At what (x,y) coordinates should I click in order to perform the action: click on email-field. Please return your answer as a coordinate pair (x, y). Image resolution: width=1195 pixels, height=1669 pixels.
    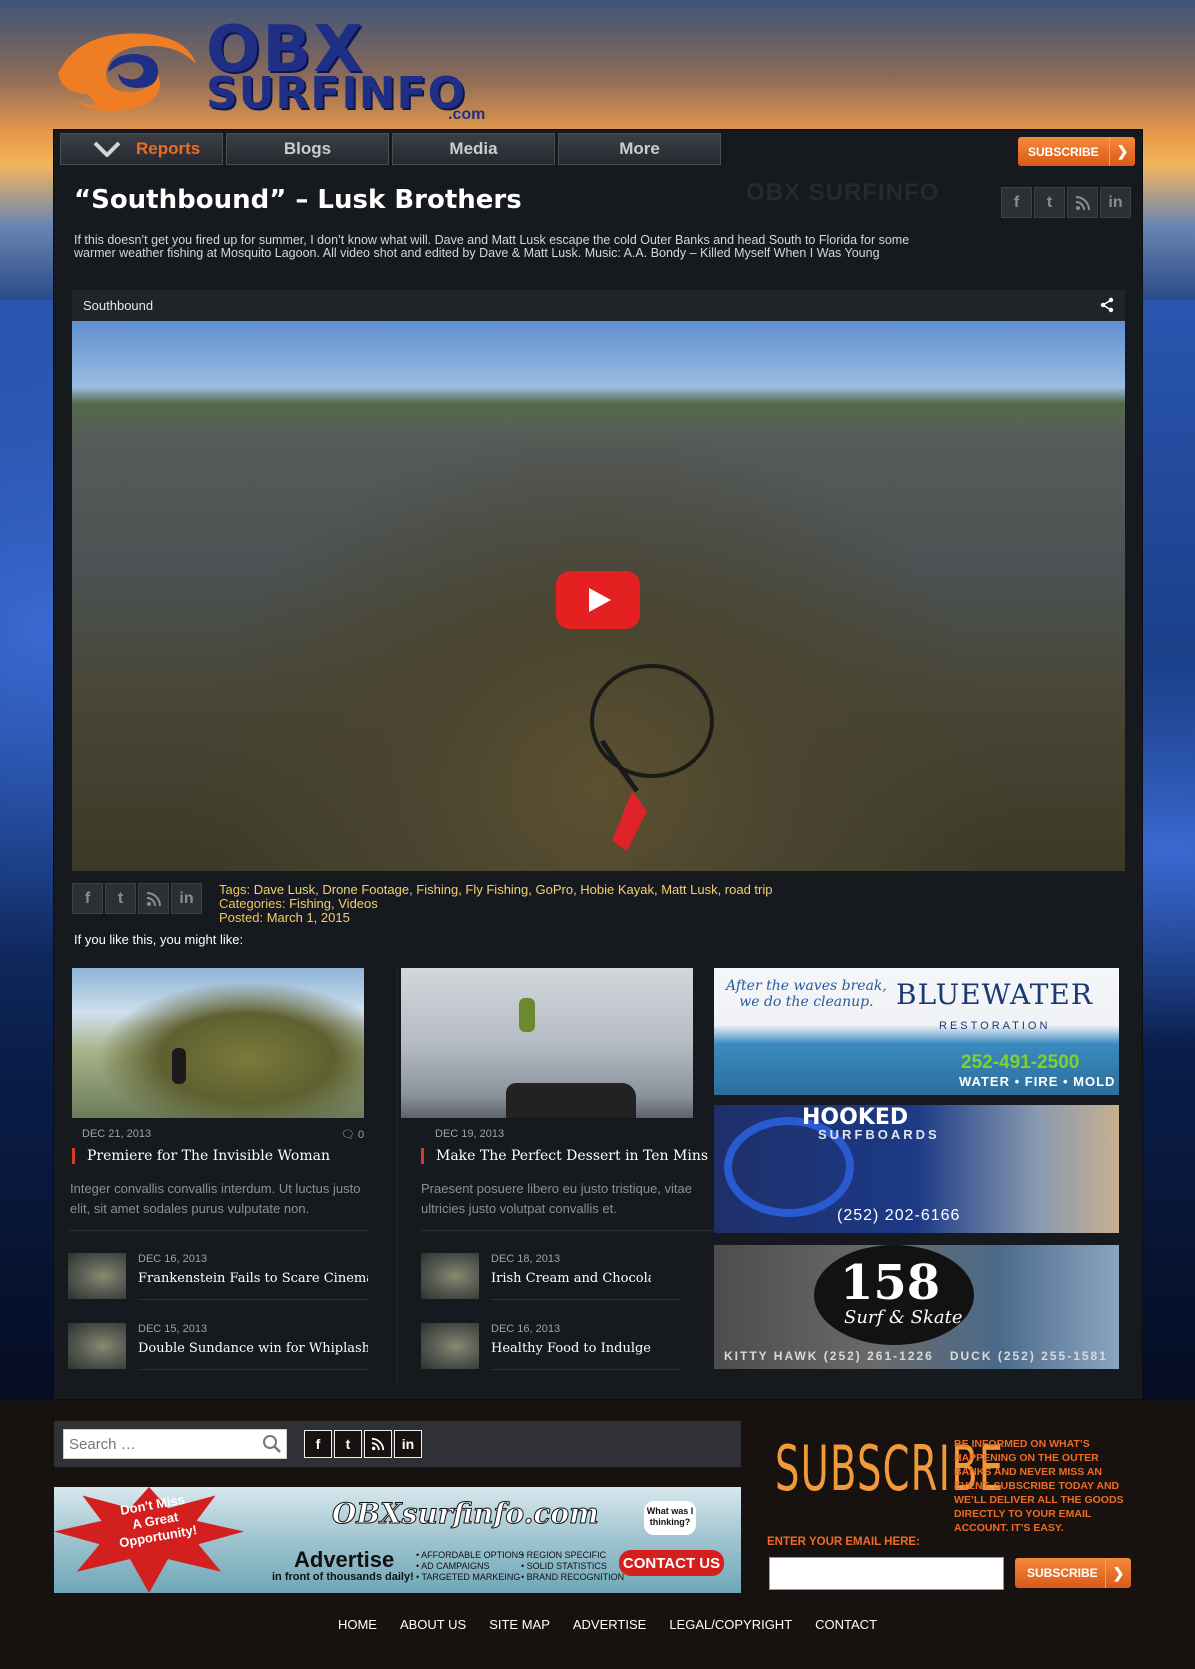
    Looking at the image, I should click on (886, 1573).